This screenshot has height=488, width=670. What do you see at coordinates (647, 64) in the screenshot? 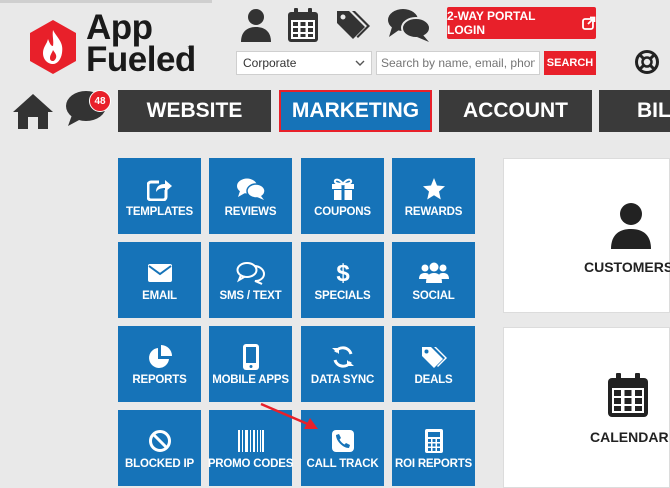
I see `lifebuoy-icon` at bounding box center [647, 64].